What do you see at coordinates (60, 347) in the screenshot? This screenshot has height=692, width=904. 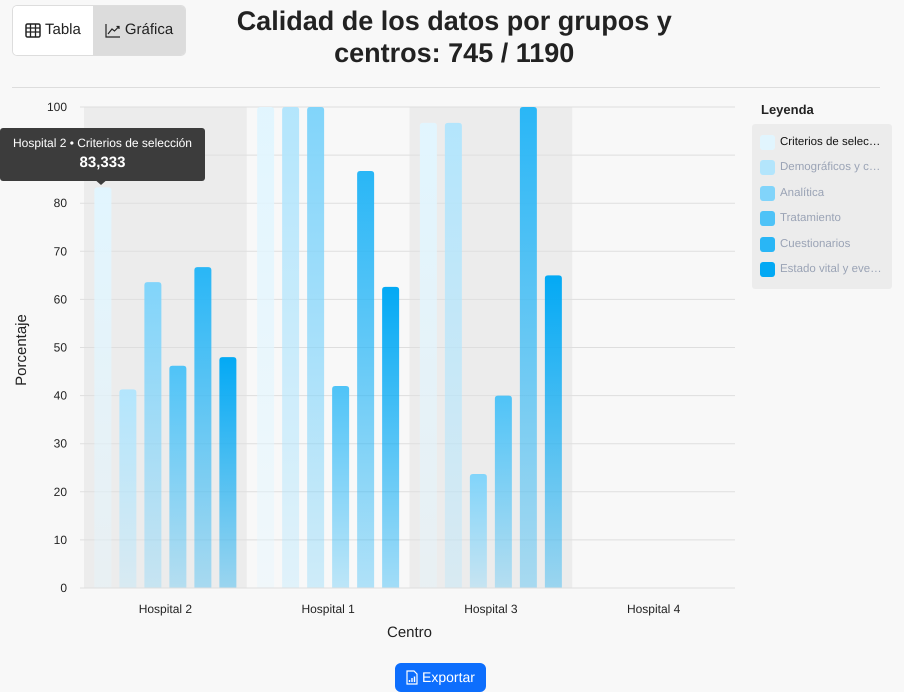 I see `y-tick-label: 50` at bounding box center [60, 347].